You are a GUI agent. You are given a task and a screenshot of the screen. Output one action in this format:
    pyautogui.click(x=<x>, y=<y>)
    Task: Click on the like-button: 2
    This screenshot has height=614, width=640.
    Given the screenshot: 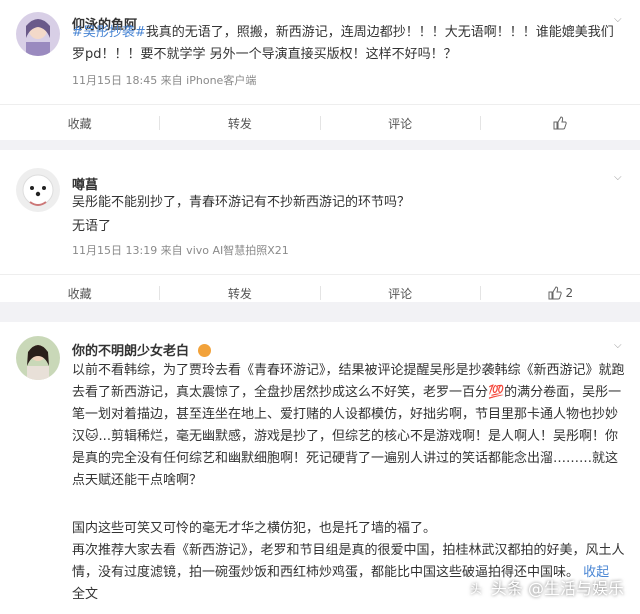 What is the action you would take?
    pyautogui.click(x=560, y=293)
    